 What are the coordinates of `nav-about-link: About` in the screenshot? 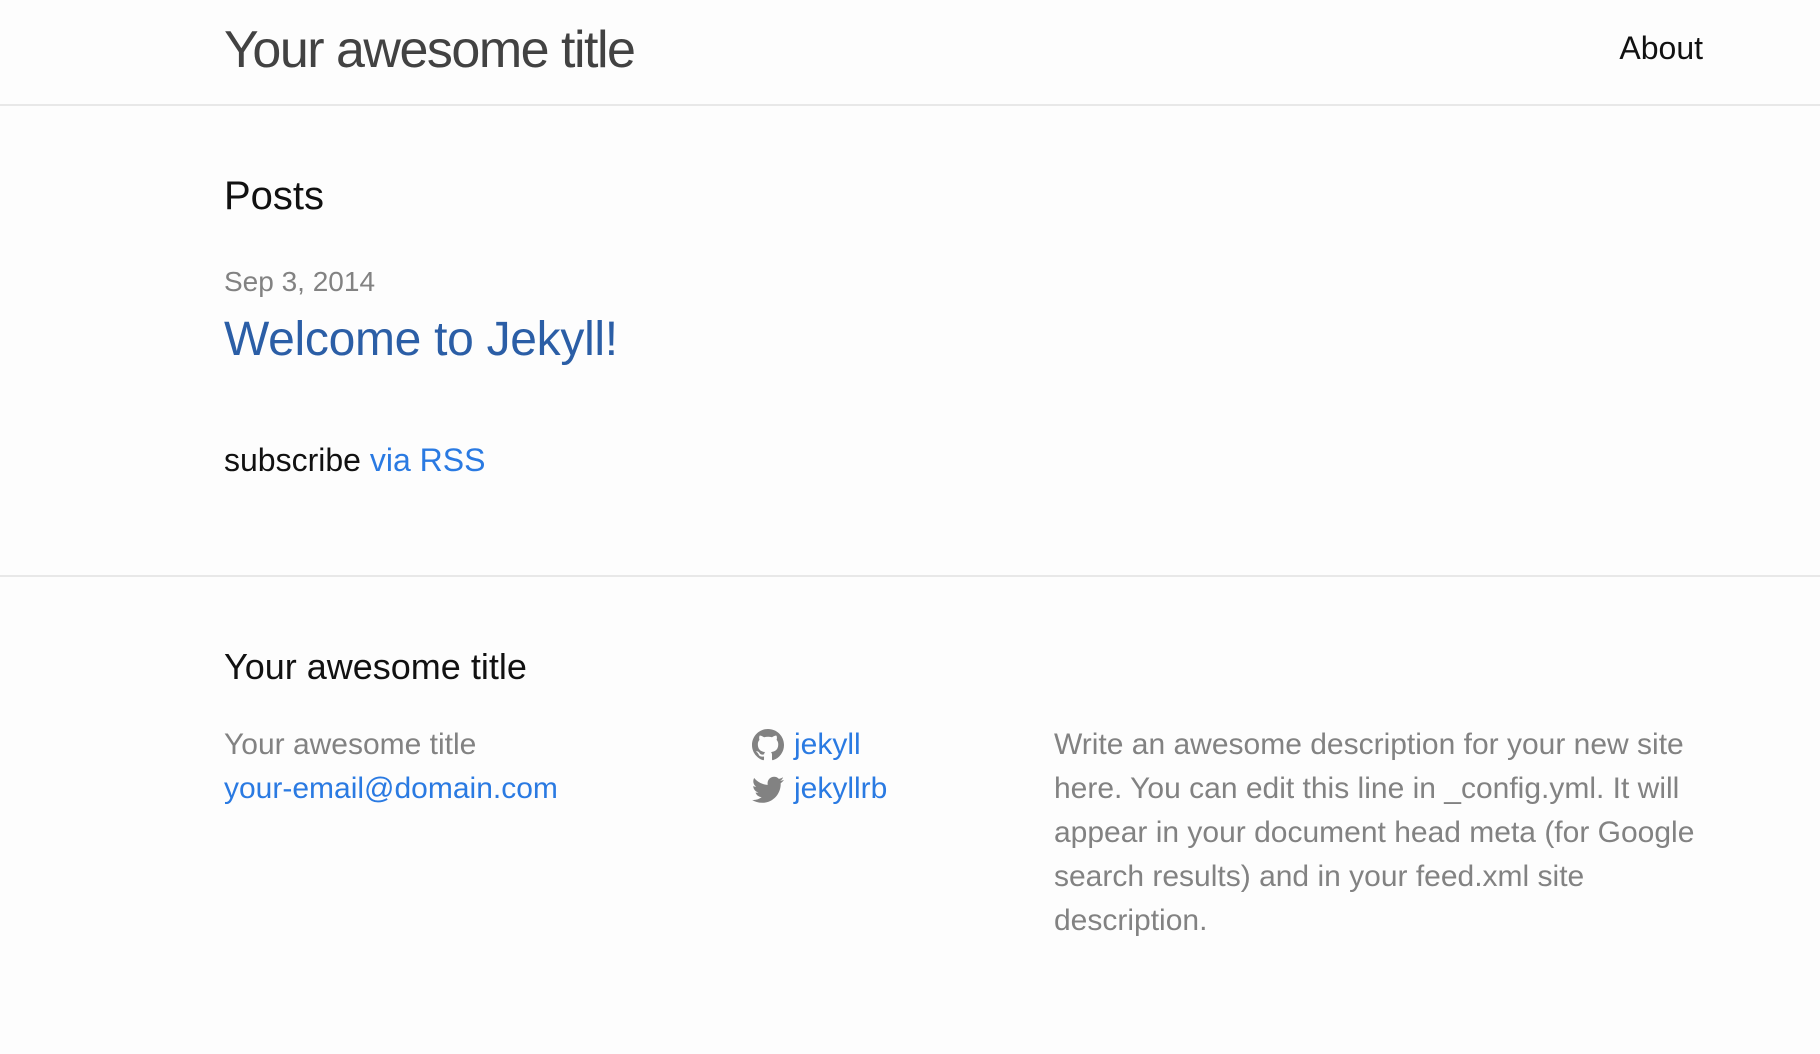 It's located at (1661, 48).